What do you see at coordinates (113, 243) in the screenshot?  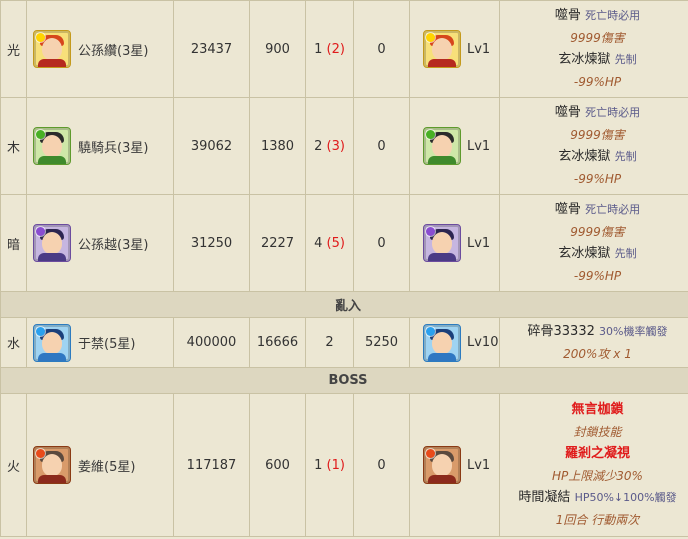 I see `monster-name-link: 公孫越(3星)` at bounding box center [113, 243].